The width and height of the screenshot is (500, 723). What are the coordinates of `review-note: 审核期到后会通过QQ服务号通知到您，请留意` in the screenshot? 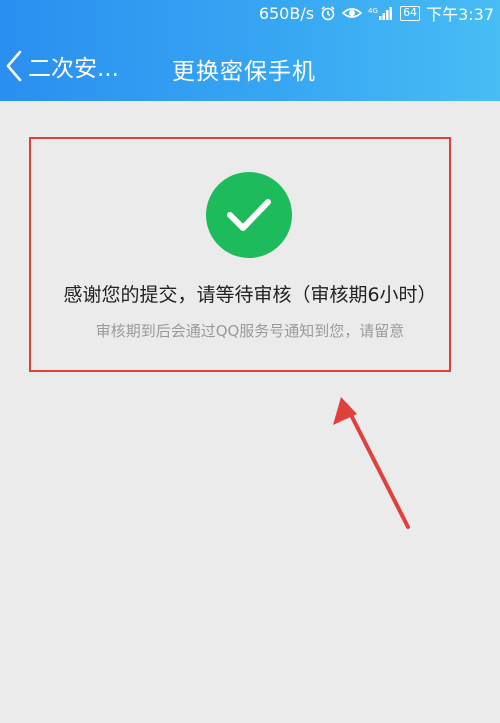 It's located at (250, 331).